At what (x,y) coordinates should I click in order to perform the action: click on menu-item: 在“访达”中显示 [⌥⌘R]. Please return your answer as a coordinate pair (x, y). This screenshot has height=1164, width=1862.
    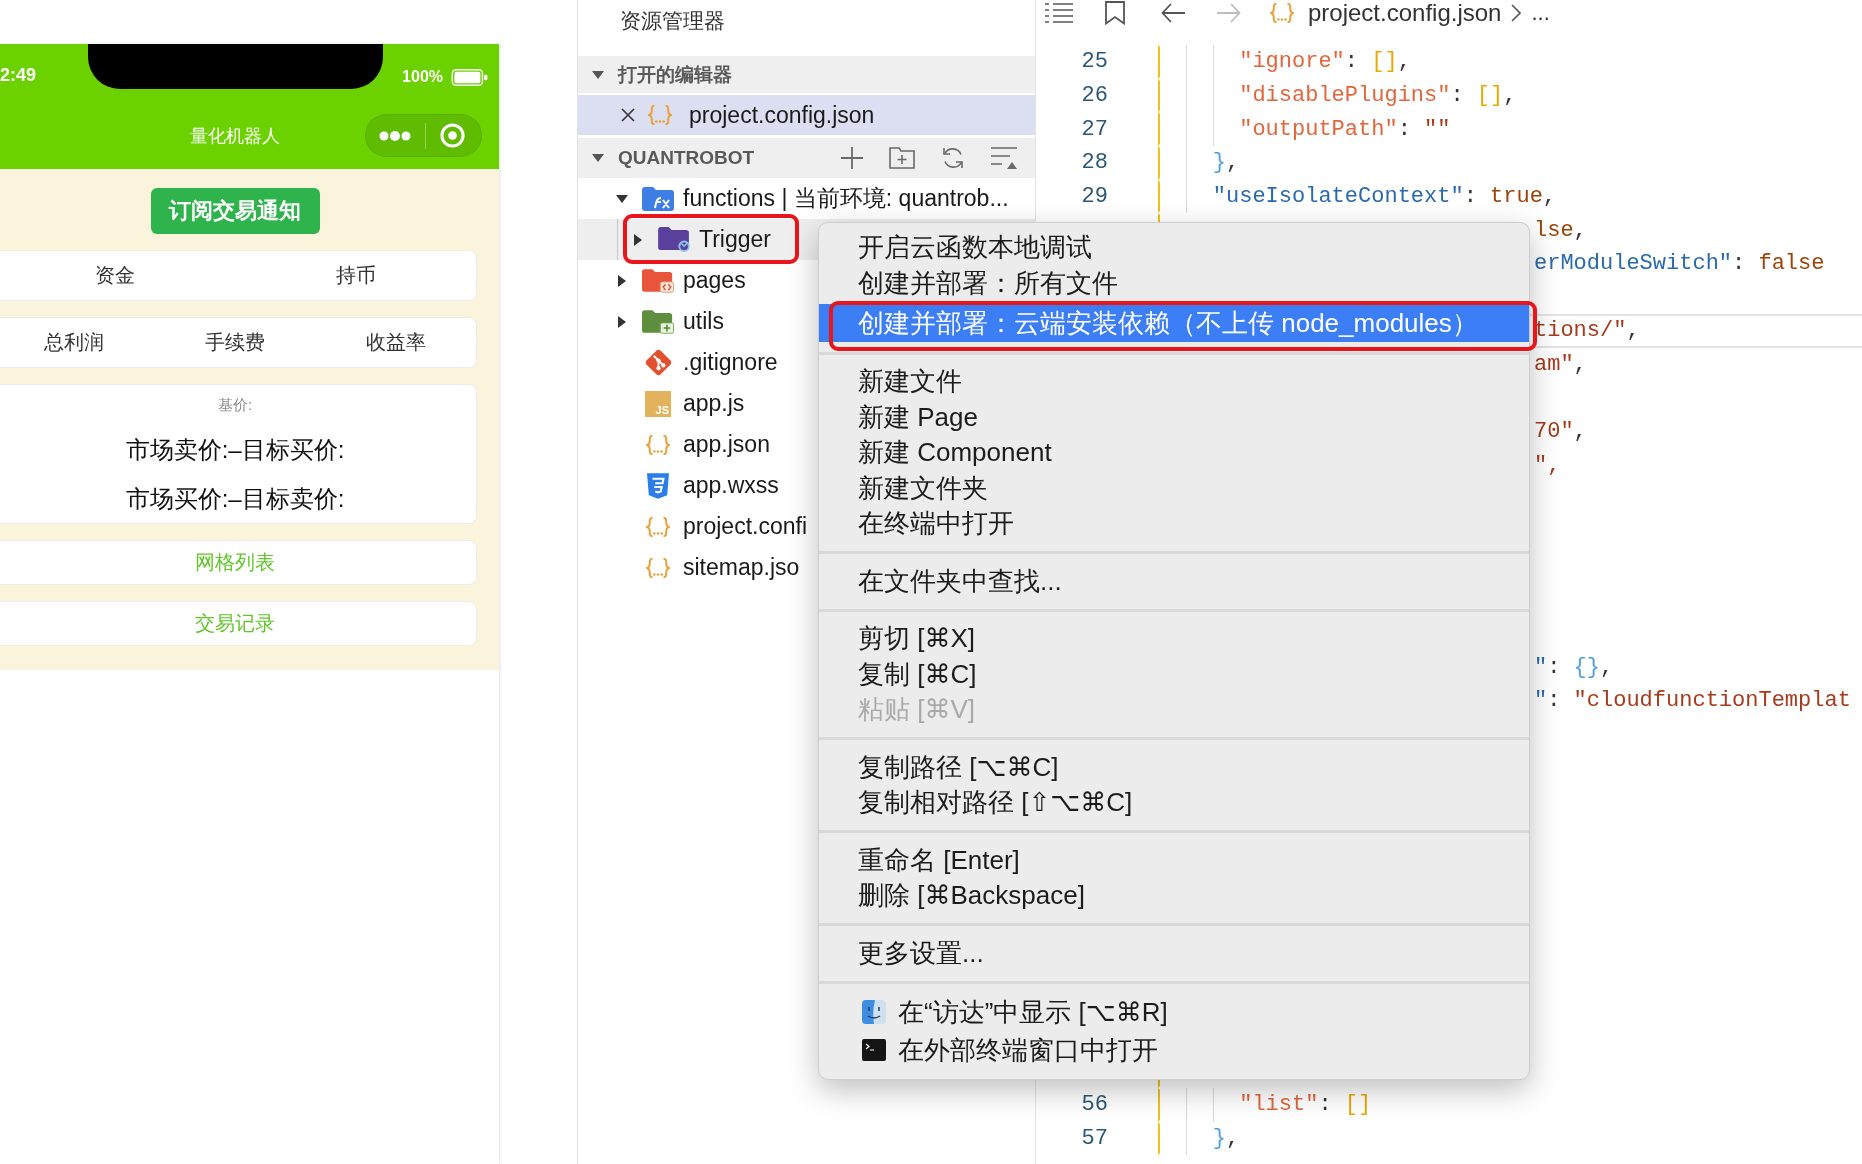
    Looking at the image, I should click on (1174, 1012).